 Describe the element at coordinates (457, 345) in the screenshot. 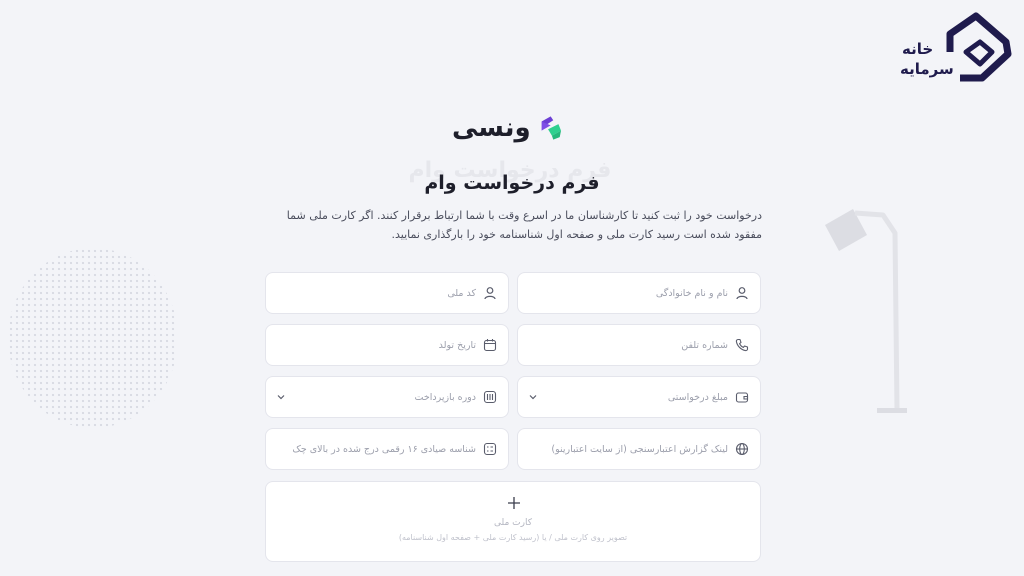

I see `birth-date-label: تاریخ تولد` at that location.